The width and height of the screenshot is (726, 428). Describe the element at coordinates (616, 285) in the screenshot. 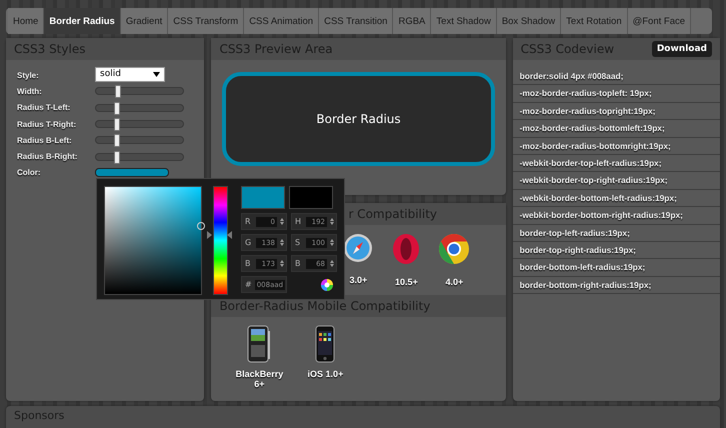

I see `code-line: border-bottom-right-radius:19px;` at that location.